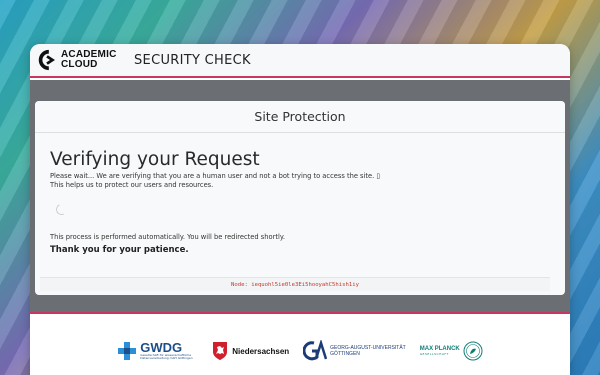  I want to click on niedersachsen-horse-icon, so click(220, 351).